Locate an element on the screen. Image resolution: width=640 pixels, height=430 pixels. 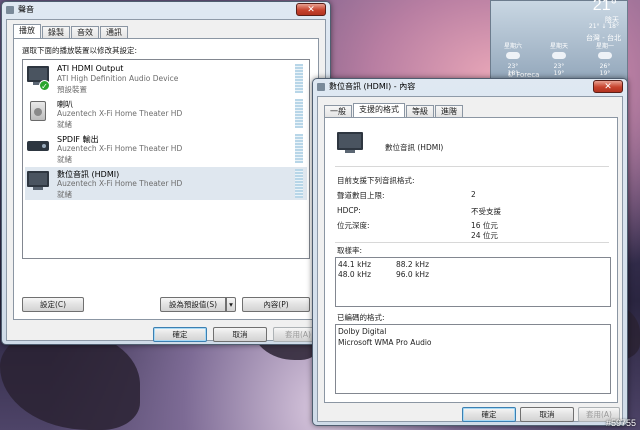
sample-rate-item: 48.0 kHz is located at coordinates (355, 274).